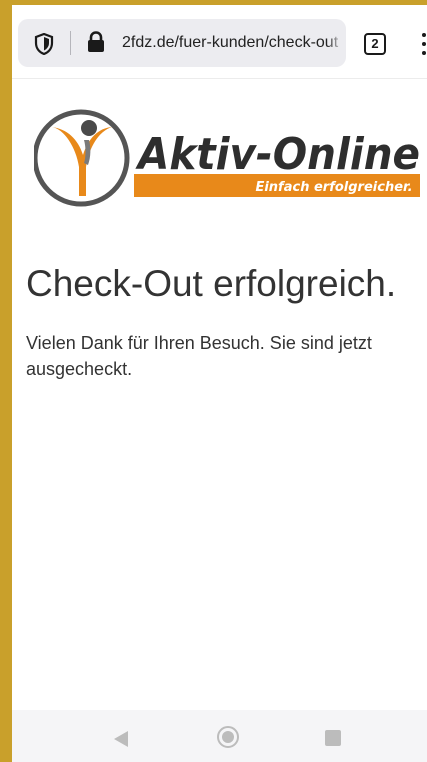  What do you see at coordinates (233, 44) in the screenshot?
I see `url-text: 2fdz.de/fuer-kunden/check-out` at bounding box center [233, 44].